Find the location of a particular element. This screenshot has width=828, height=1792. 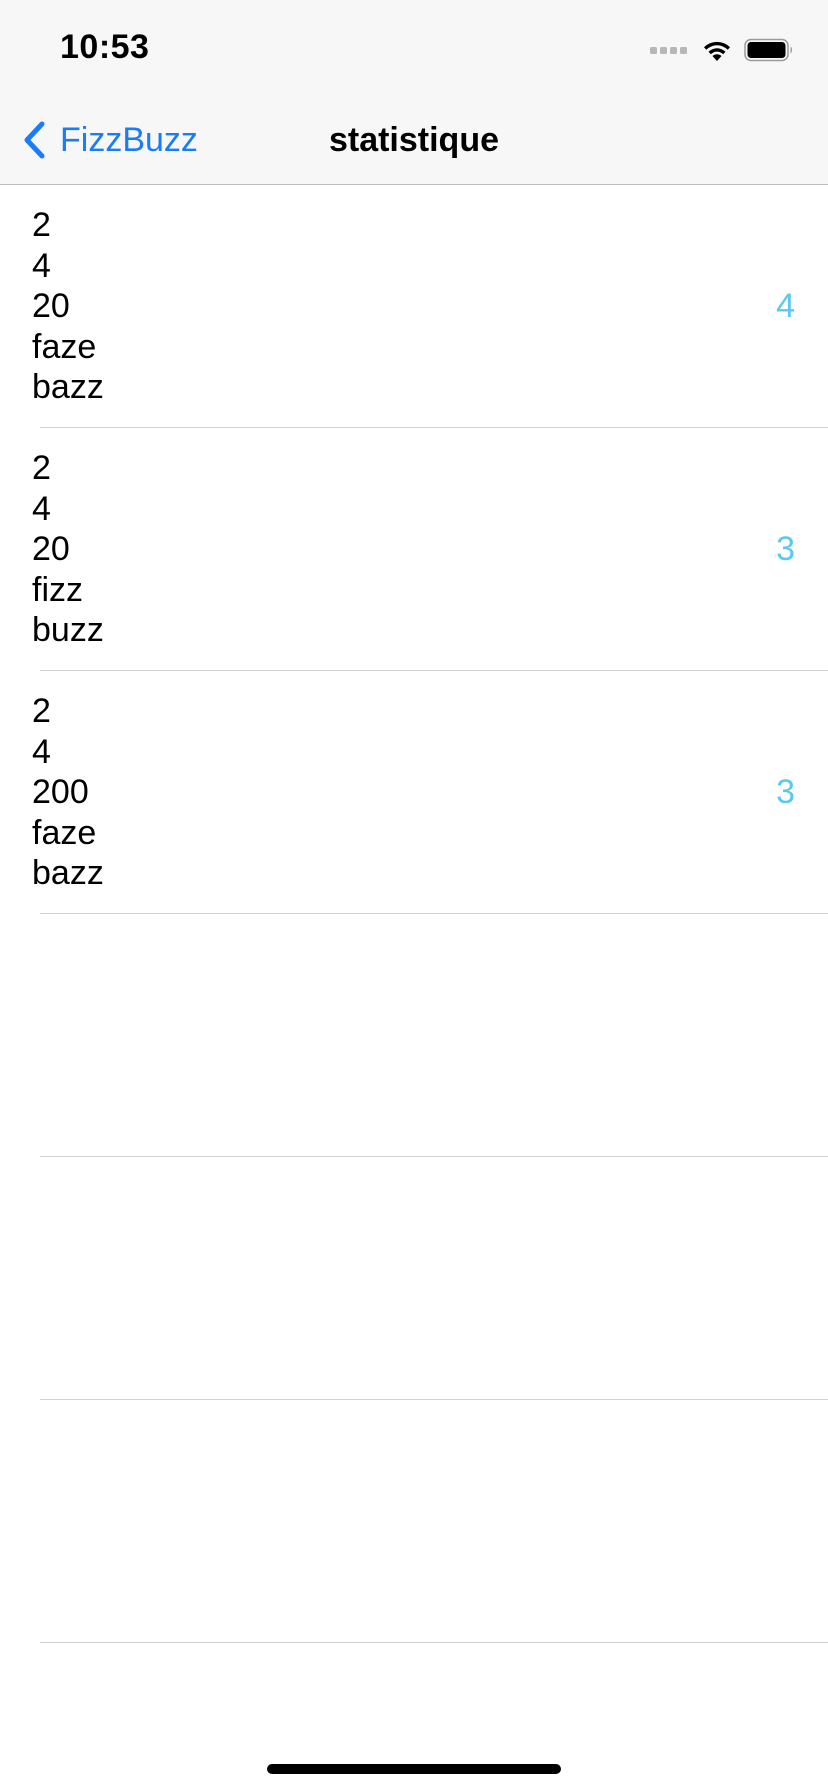

home-indicator is located at coordinates (414, 1769).